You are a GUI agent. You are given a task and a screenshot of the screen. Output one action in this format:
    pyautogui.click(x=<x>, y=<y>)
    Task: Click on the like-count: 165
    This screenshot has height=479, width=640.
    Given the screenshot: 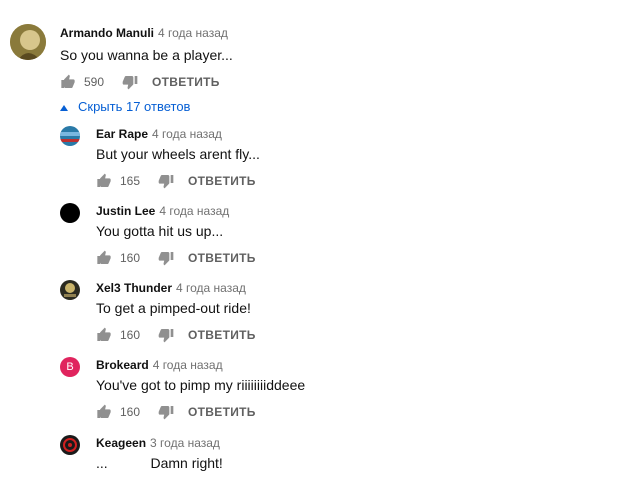 What is the action you would take?
    pyautogui.click(x=130, y=181)
    